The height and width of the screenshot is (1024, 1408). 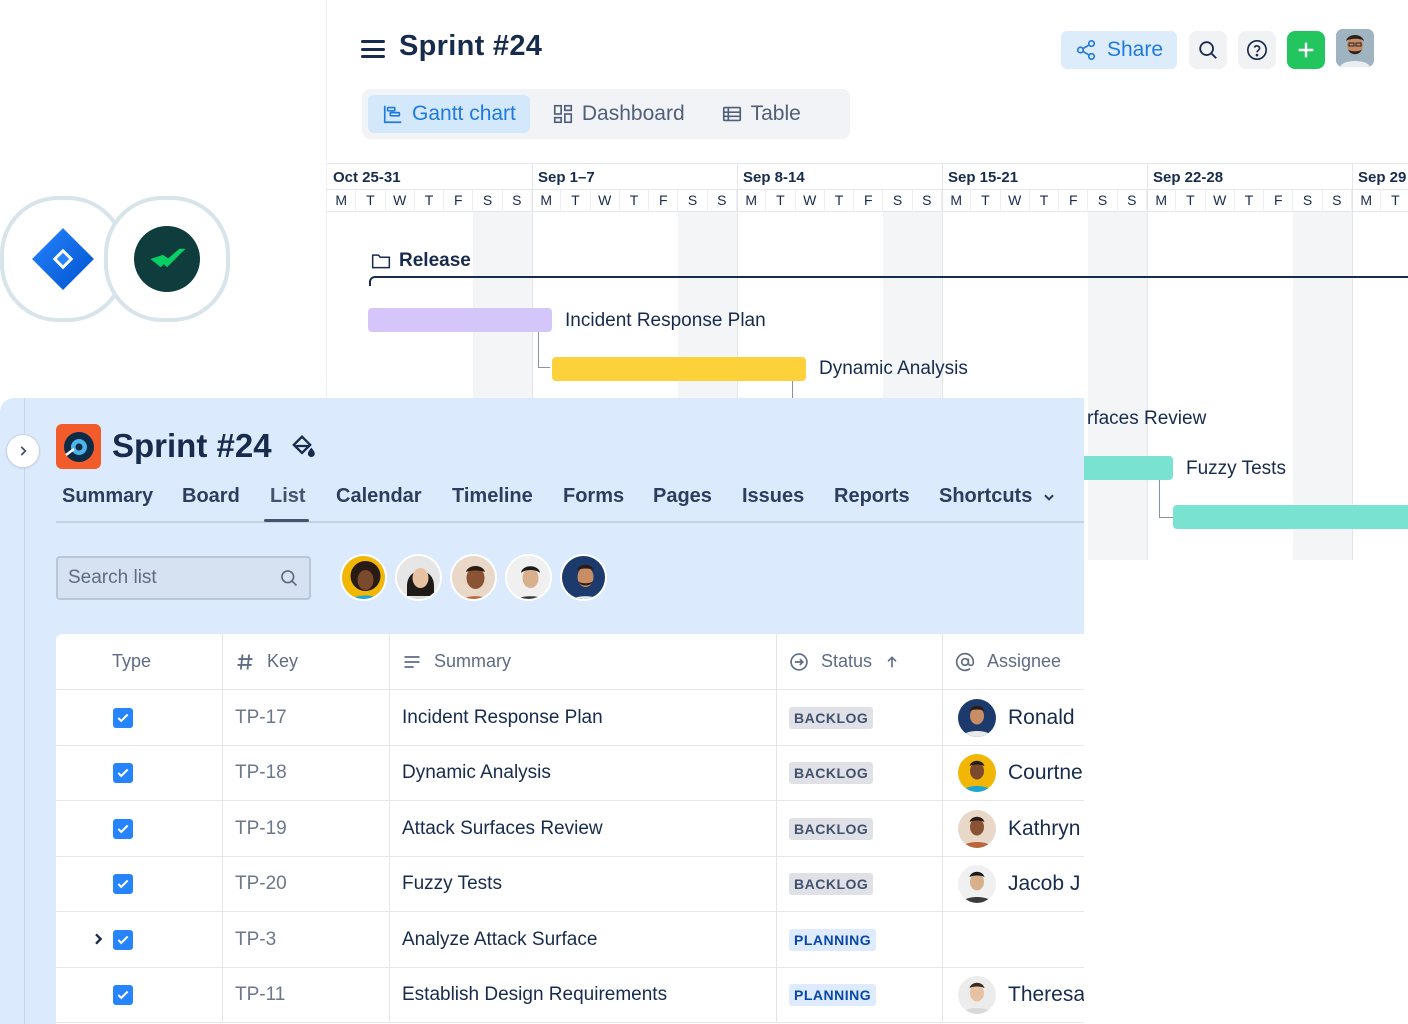 What do you see at coordinates (888, 281) in the screenshot?
I see `release-bar` at bounding box center [888, 281].